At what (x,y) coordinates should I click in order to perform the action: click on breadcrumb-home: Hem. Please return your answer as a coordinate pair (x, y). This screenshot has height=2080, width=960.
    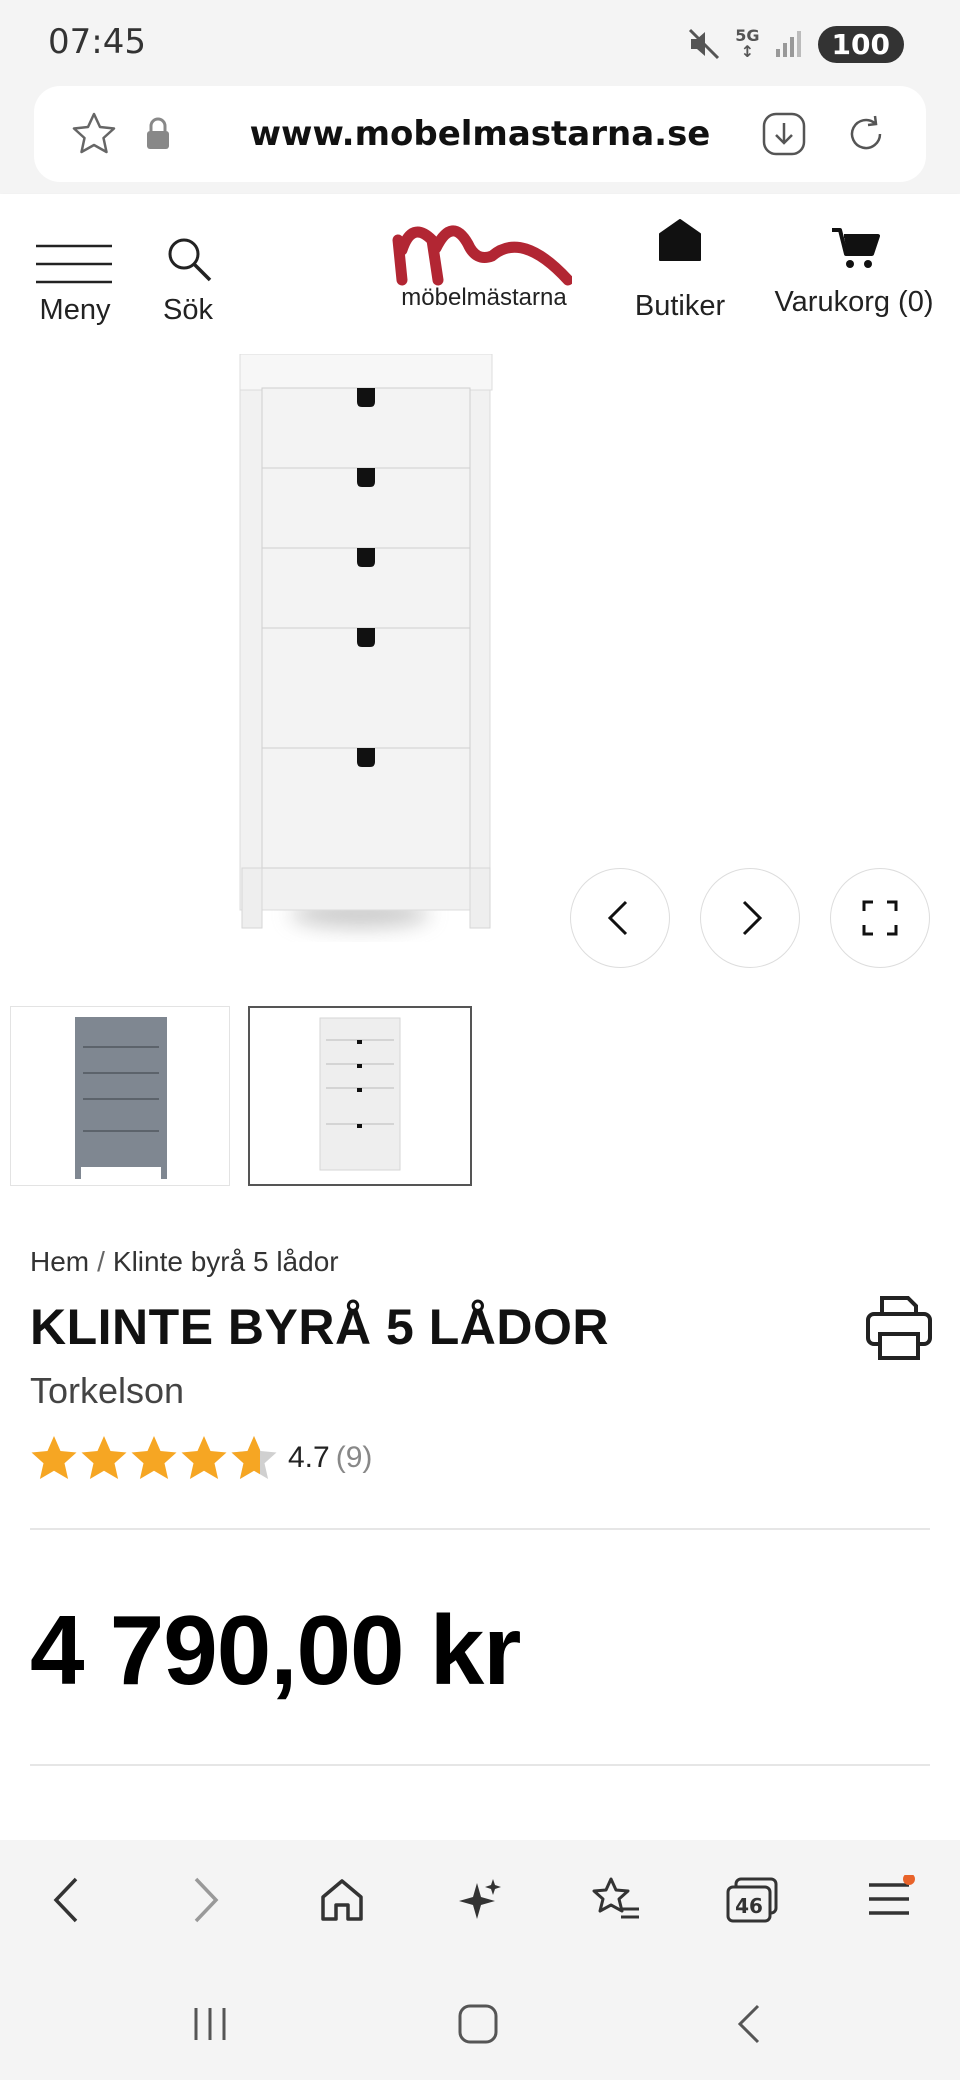
    Looking at the image, I should click on (59, 1261).